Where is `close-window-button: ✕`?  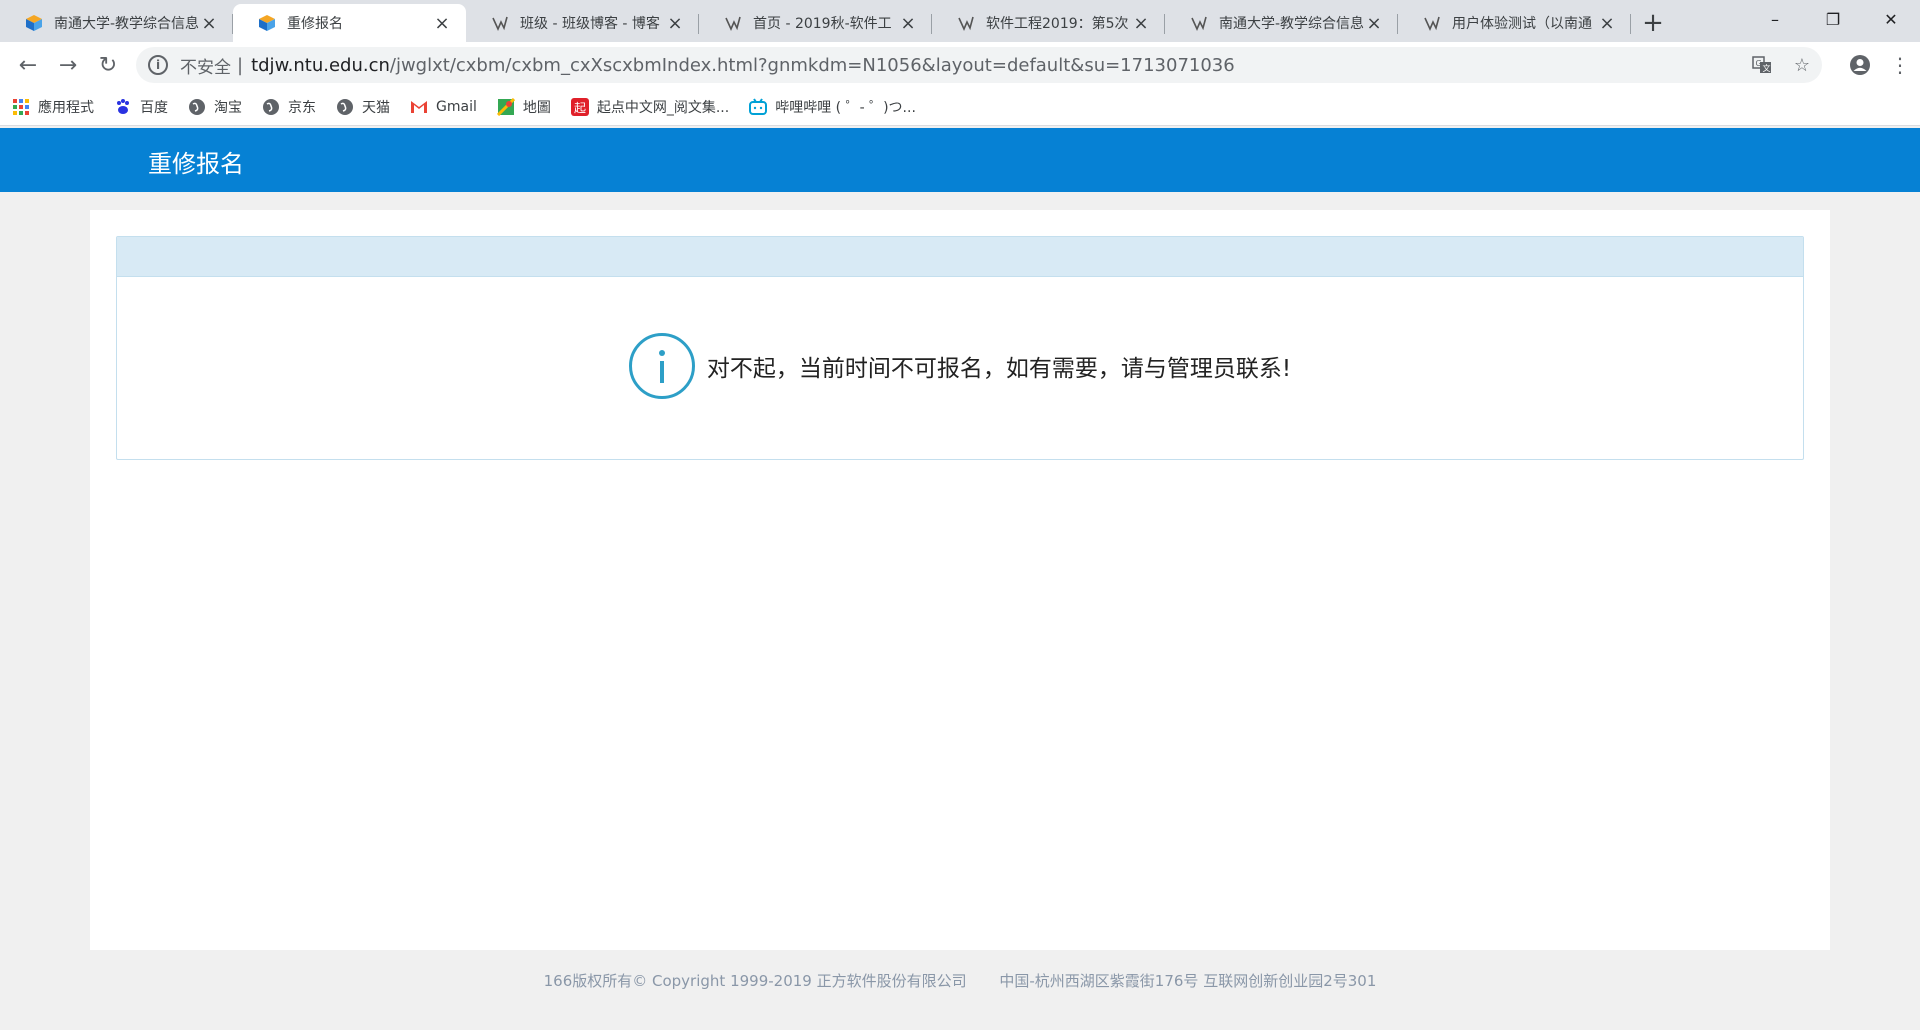 close-window-button: ✕ is located at coordinates (1891, 19).